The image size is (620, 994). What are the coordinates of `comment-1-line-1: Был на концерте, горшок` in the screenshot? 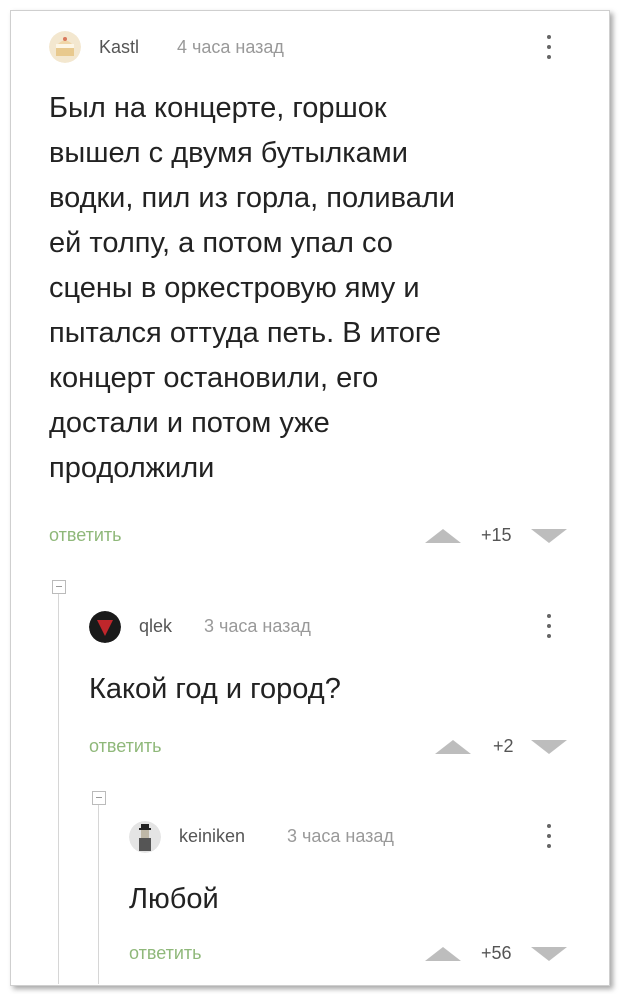 It's located at (218, 108).